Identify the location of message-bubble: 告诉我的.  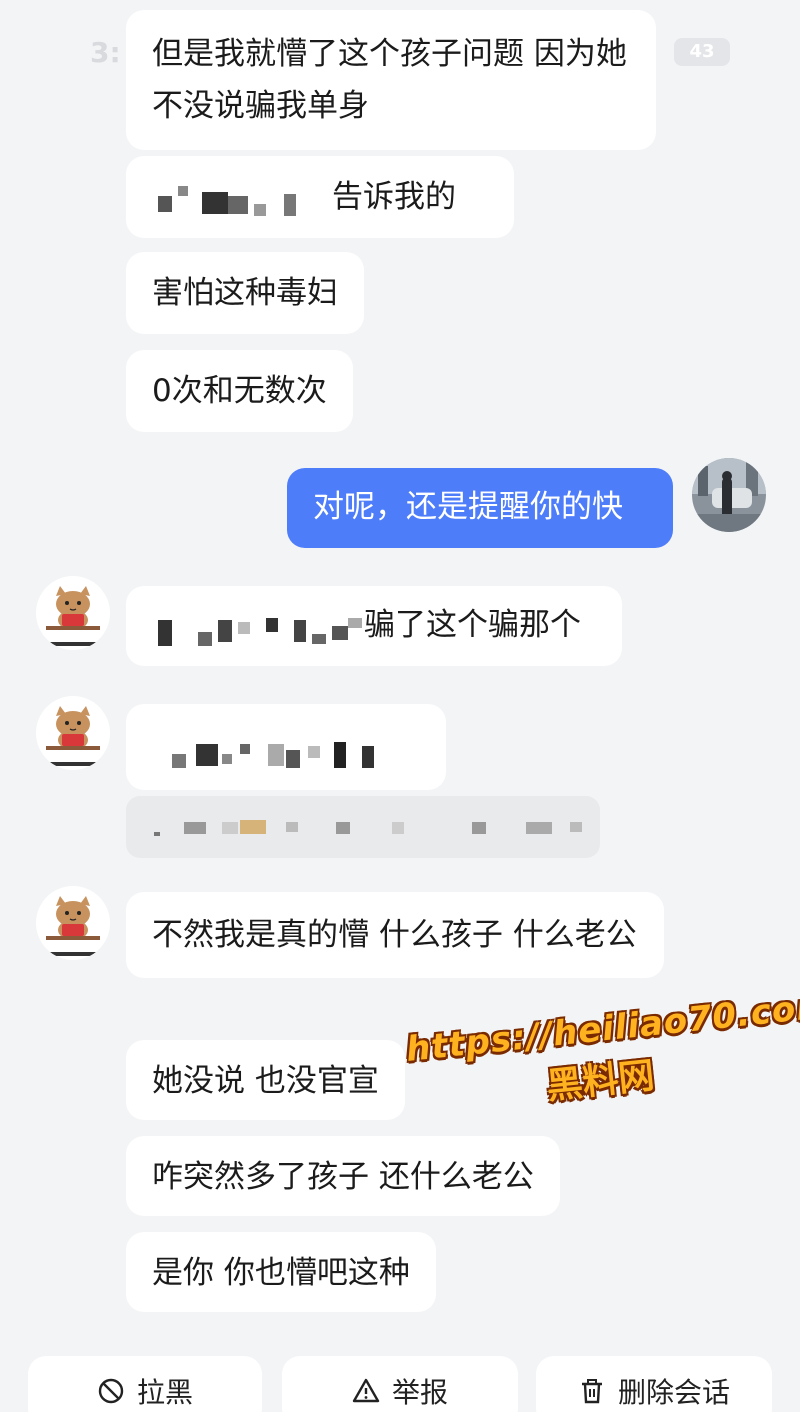
(320, 197).